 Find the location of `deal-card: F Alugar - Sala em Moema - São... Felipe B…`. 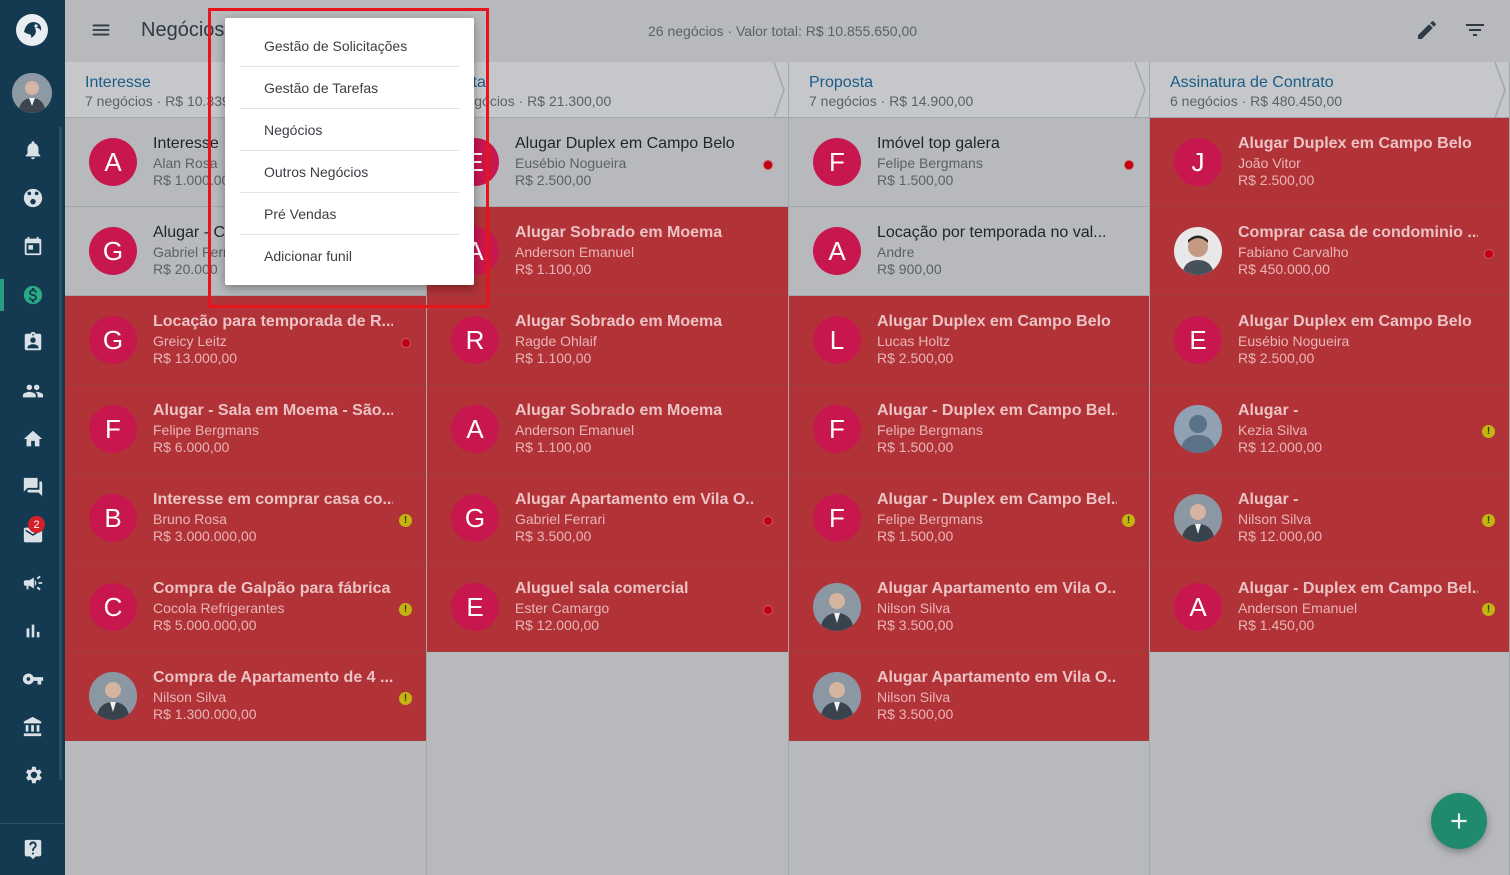

deal-card: F Alugar - Sala em Moema - São... Felipe B… is located at coordinates (245, 429).